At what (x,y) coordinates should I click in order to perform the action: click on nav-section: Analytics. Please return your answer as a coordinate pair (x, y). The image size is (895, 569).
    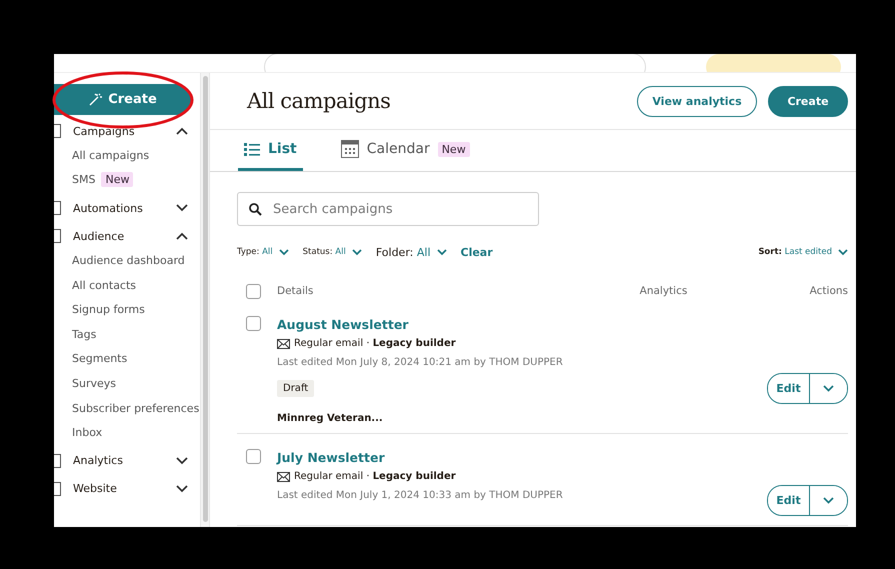
    Looking at the image, I should click on (124, 461).